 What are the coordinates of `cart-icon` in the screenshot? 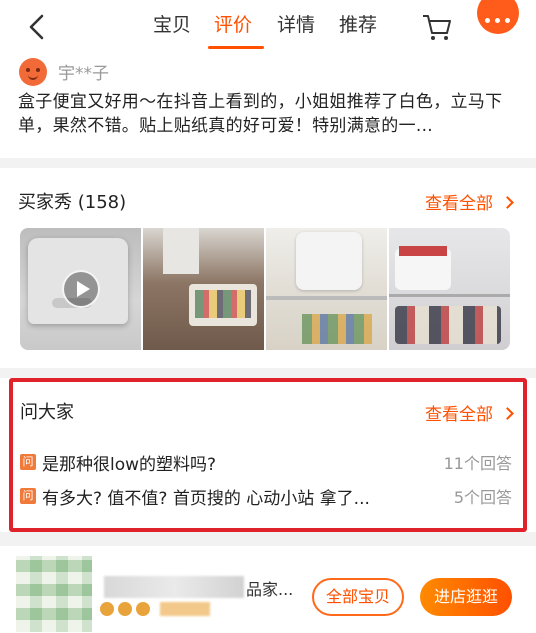 It's located at (437, 27).